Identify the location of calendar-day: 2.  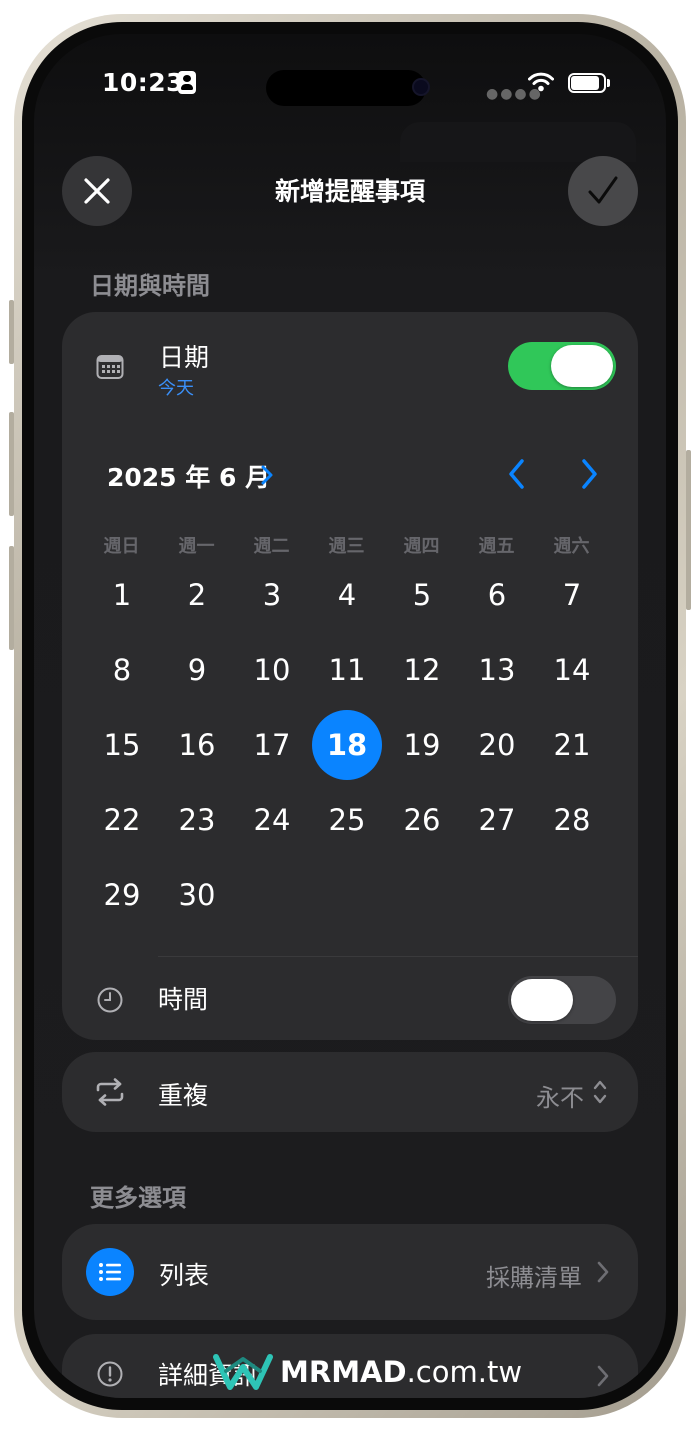
(197, 595).